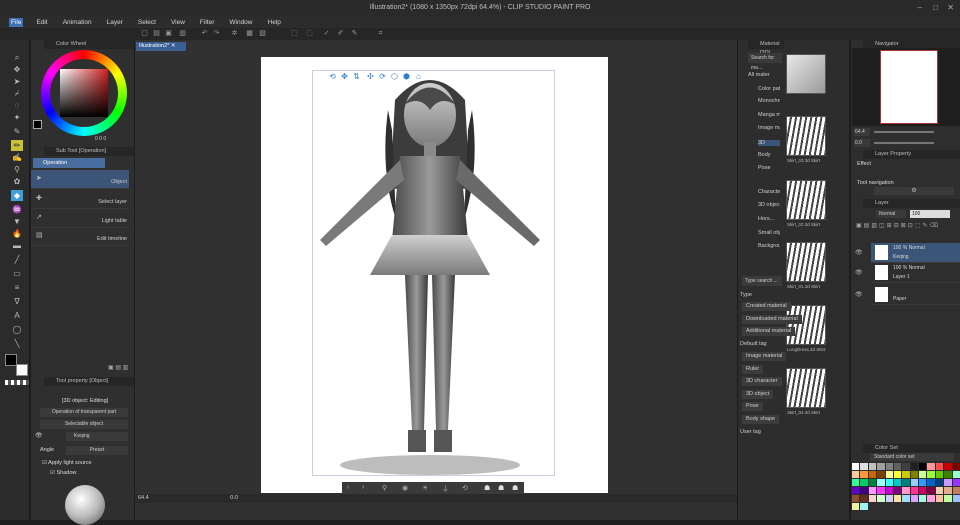 The image size is (960, 525). I want to click on material-tag: Created material, so click(766, 306).